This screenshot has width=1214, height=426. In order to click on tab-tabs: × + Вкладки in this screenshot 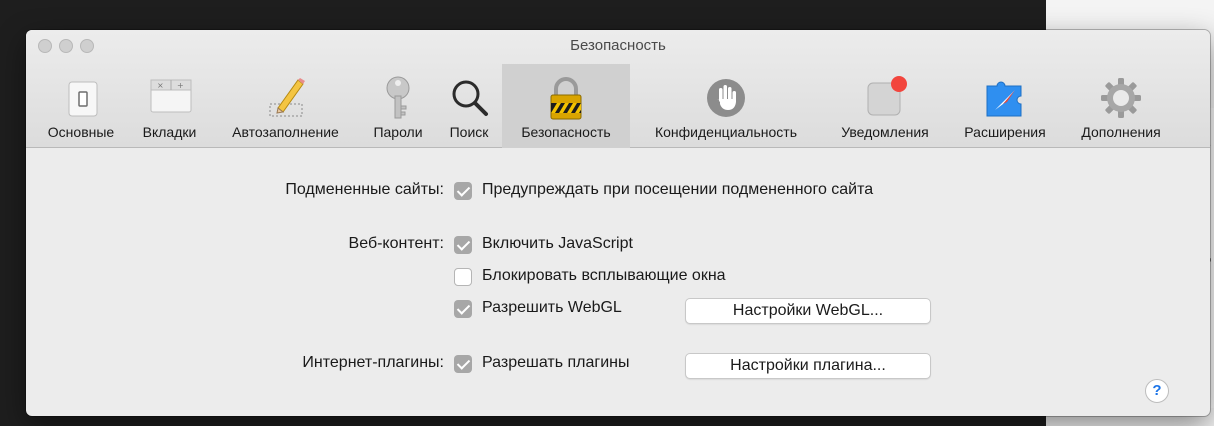, I will do `click(169, 106)`.